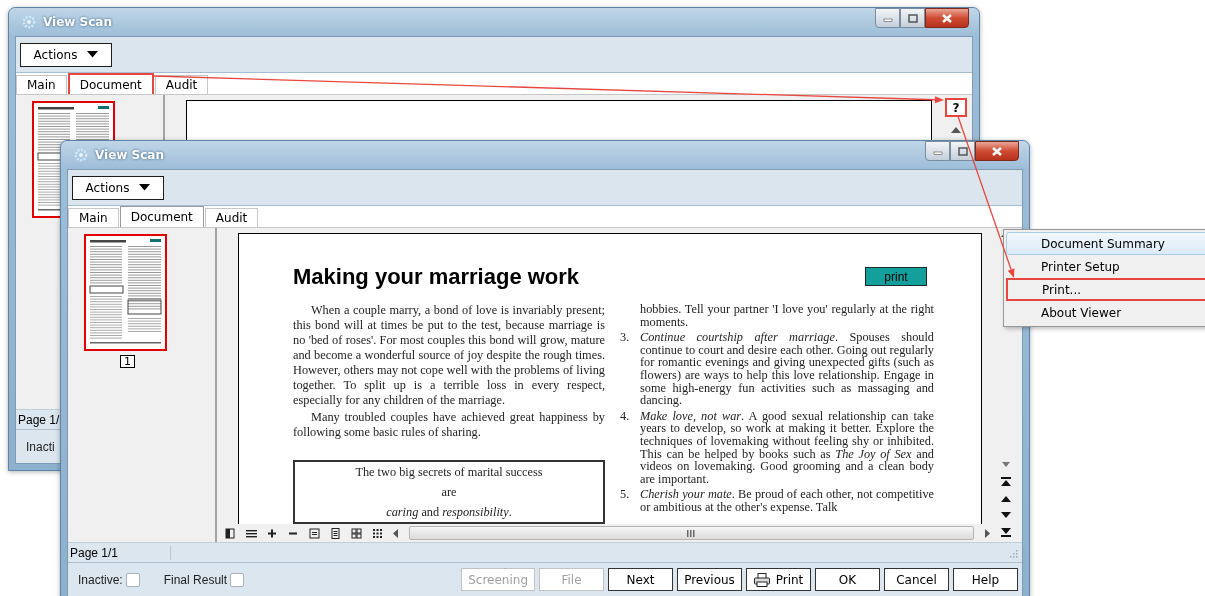 This screenshot has height=596, width=1205. Describe the element at coordinates (251, 533) in the screenshot. I see `list-icon` at that location.